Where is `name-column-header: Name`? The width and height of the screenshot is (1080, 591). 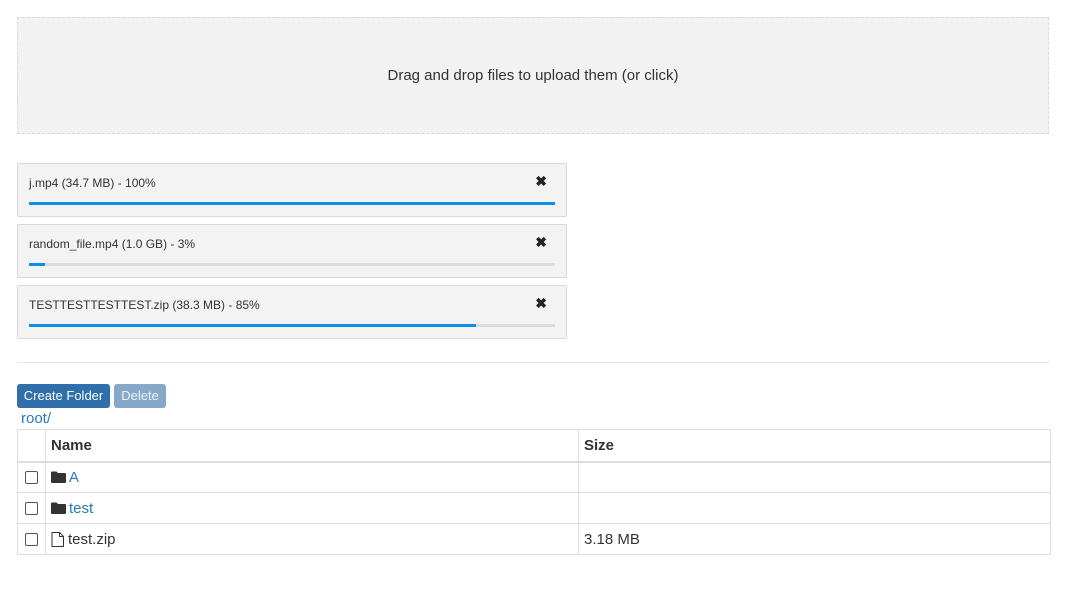 name-column-header: Name is located at coordinates (312, 446).